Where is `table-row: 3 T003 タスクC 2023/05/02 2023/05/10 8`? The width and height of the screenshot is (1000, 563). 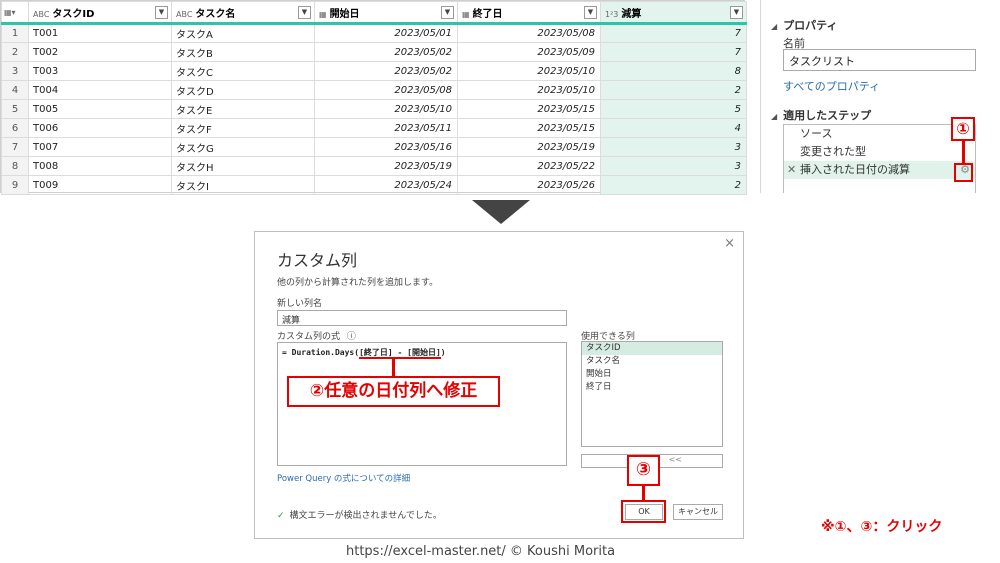
table-row: 3 T003 タスクC 2023/05/02 2023/05/10 8 is located at coordinates (374, 71).